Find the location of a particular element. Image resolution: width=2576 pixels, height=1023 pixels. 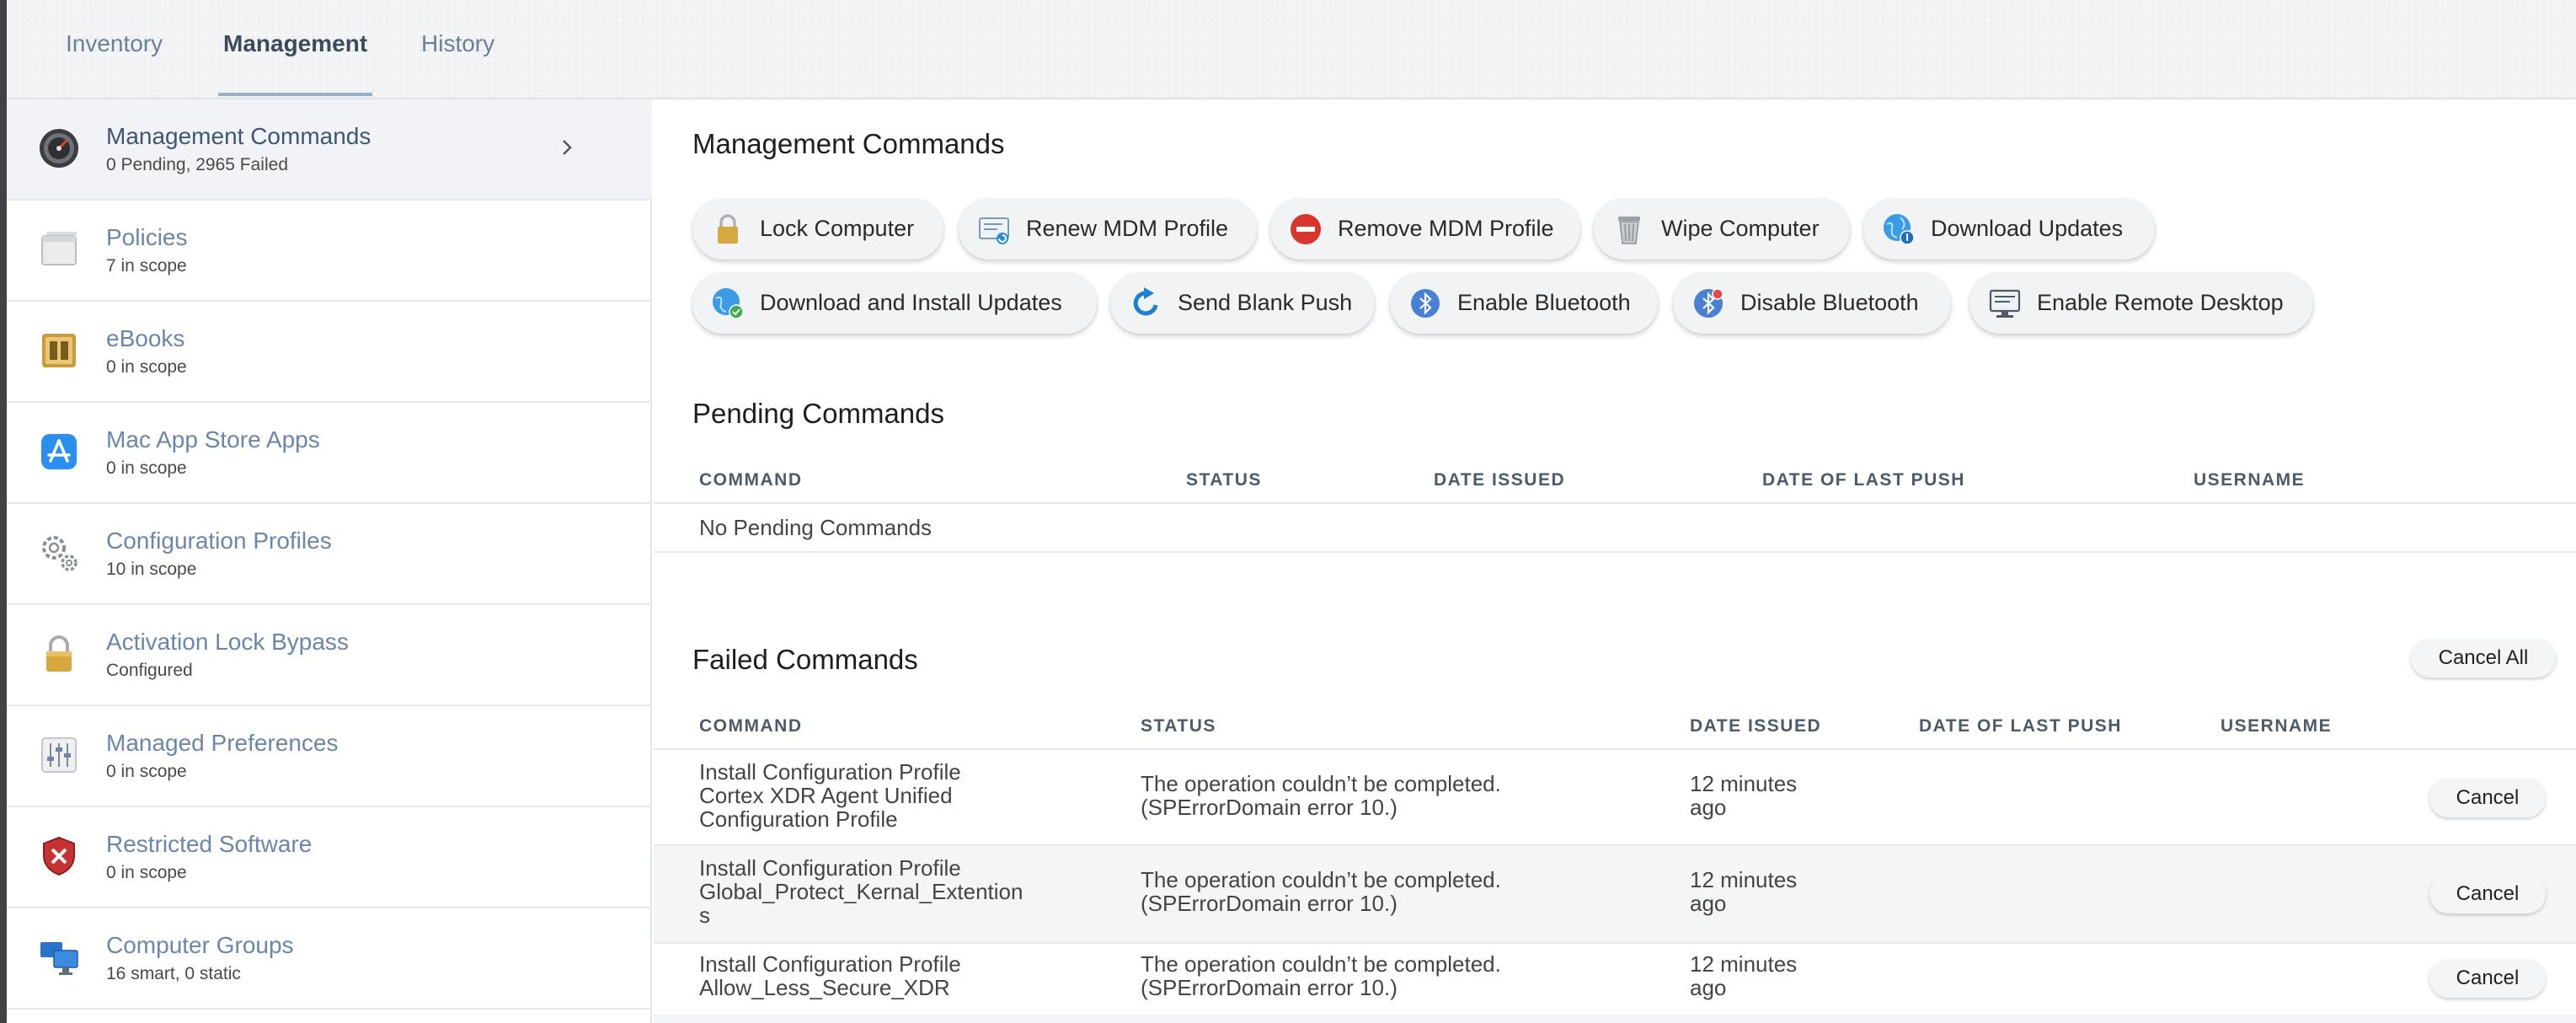

tab-inventory: Inventory is located at coordinates (114, 64).